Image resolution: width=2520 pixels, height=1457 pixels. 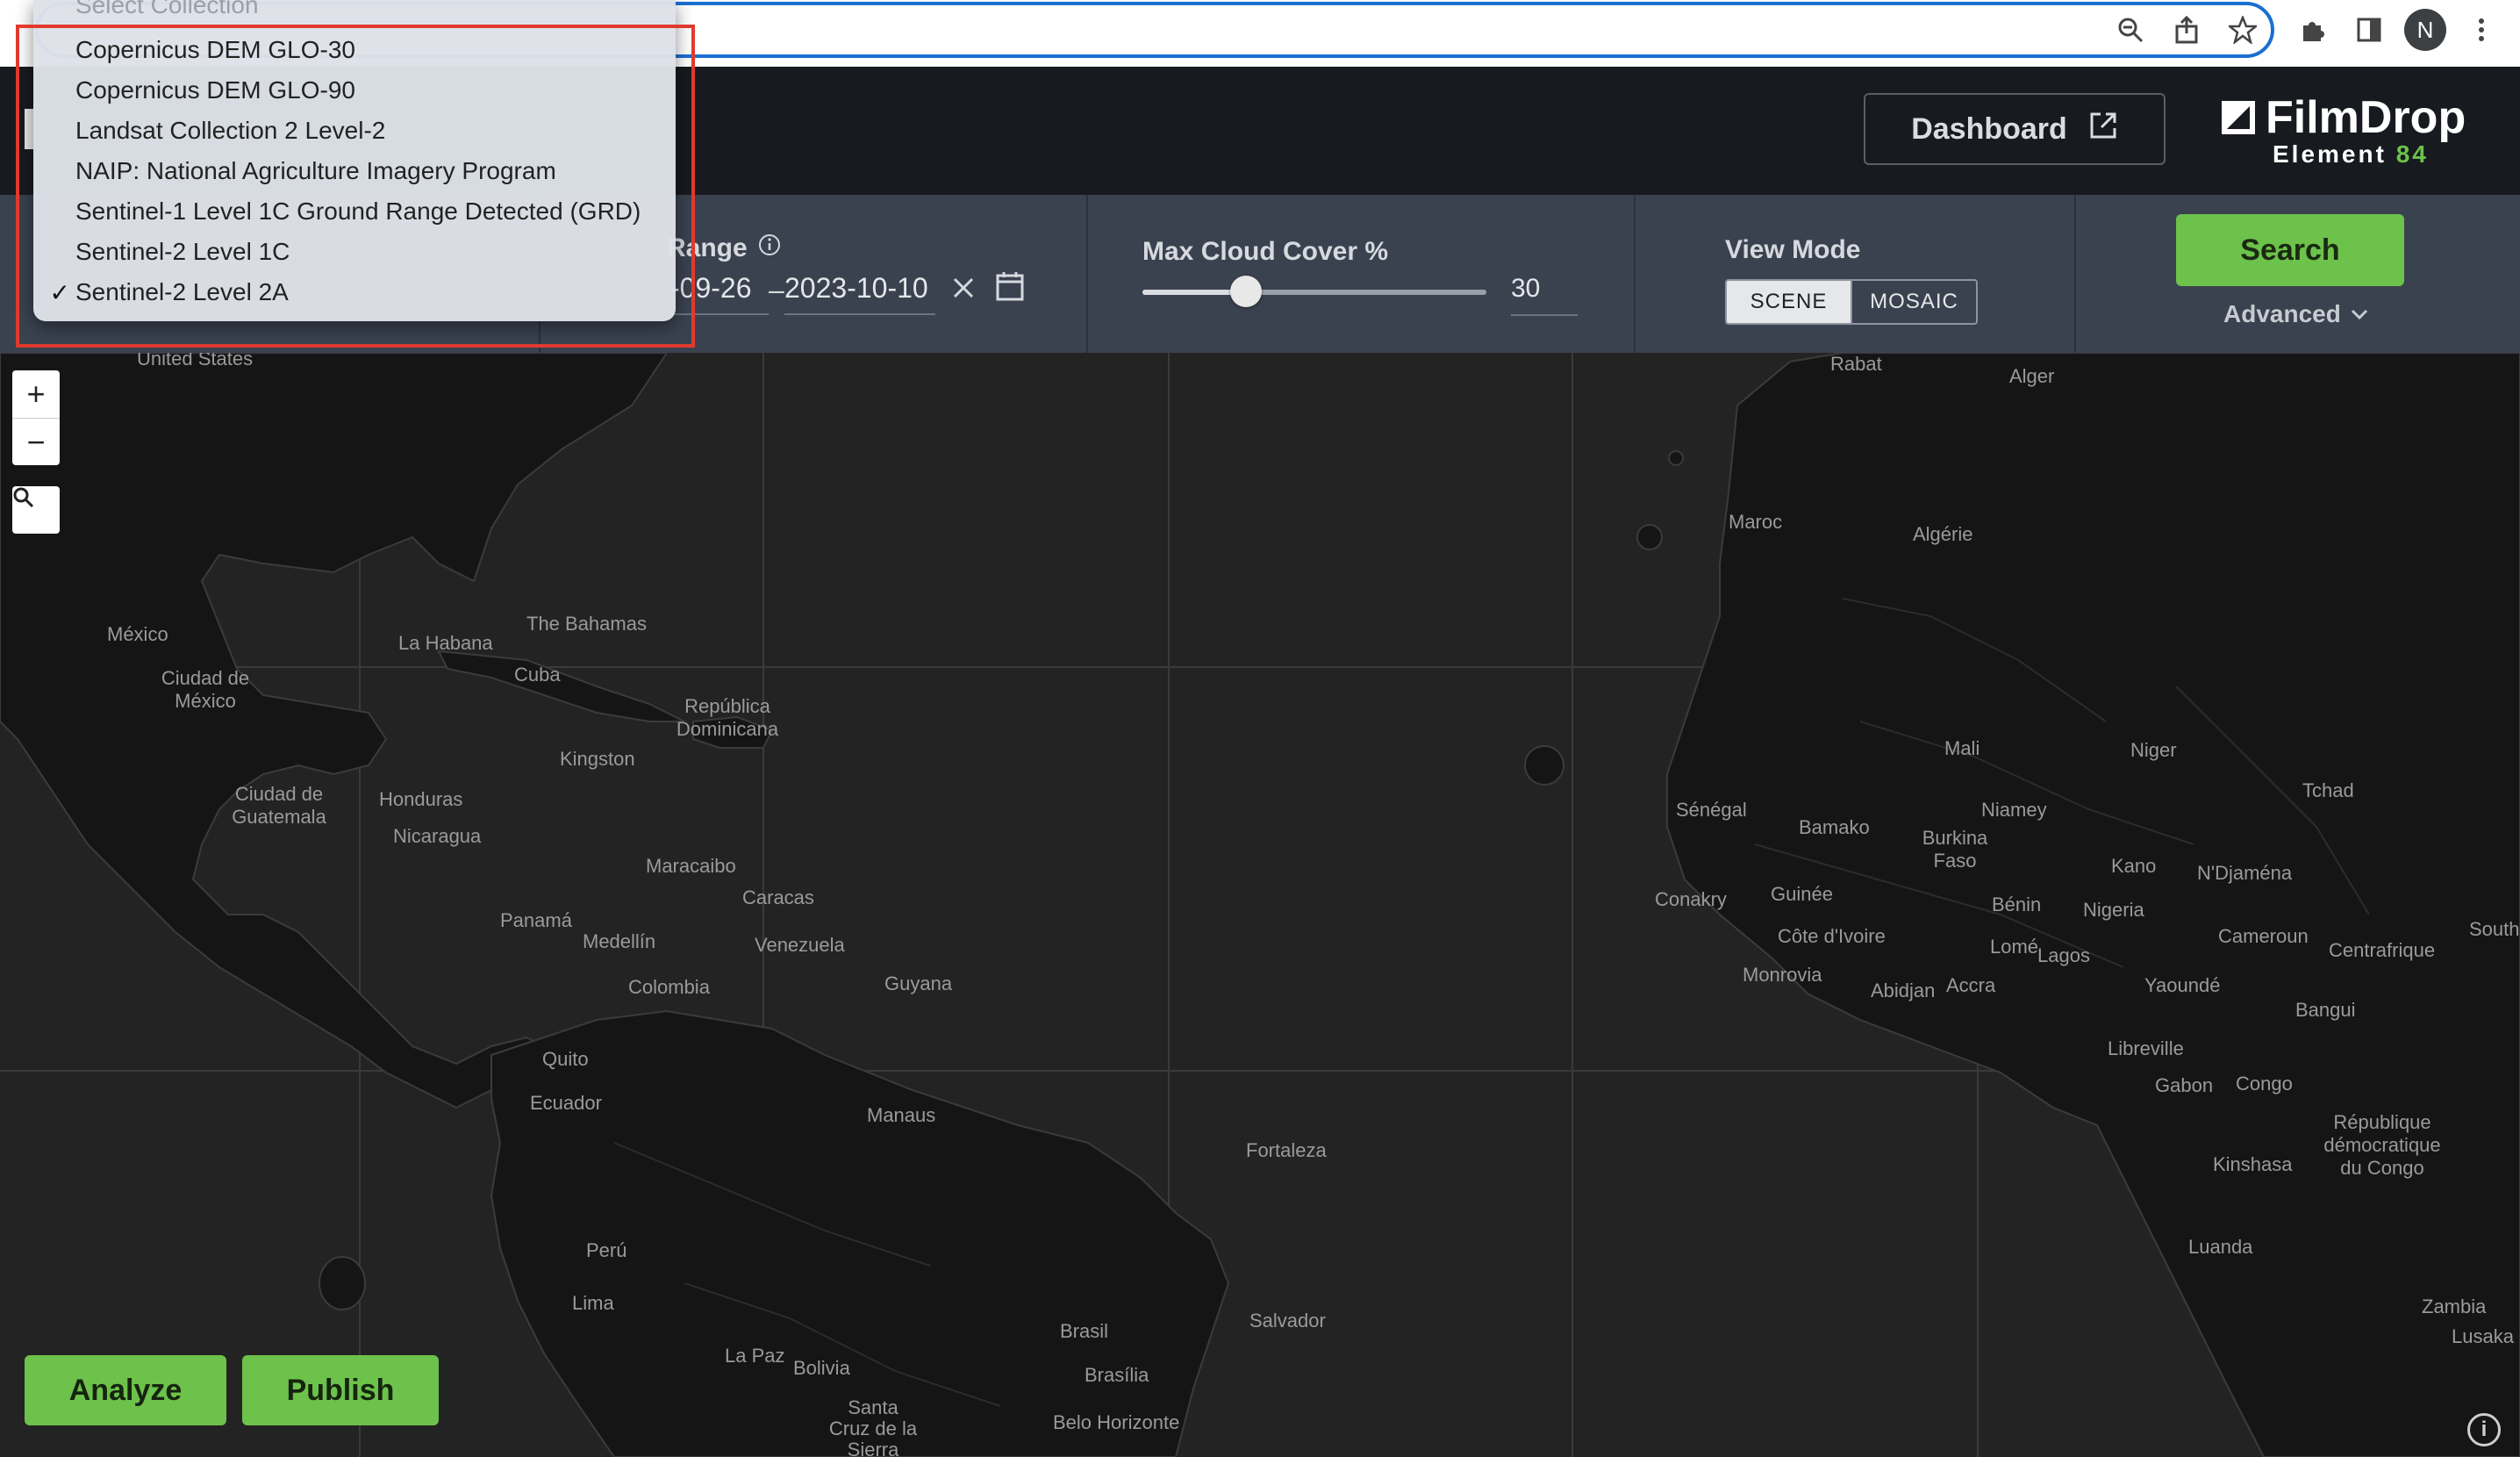 What do you see at coordinates (2238, 117) in the screenshot?
I see `filmdrop-logo-icon` at bounding box center [2238, 117].